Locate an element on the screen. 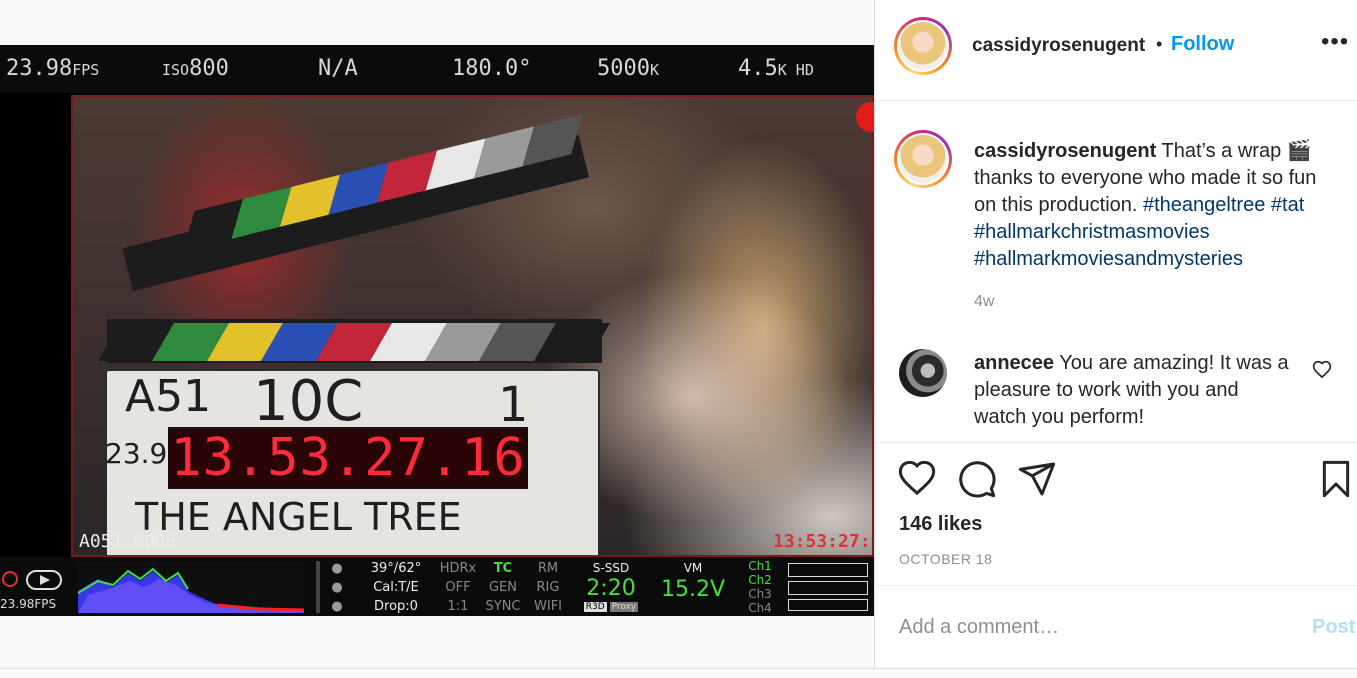 This screenshot has width=1357, height=678. status-rig: RIG is located at coordinates (548, 587).